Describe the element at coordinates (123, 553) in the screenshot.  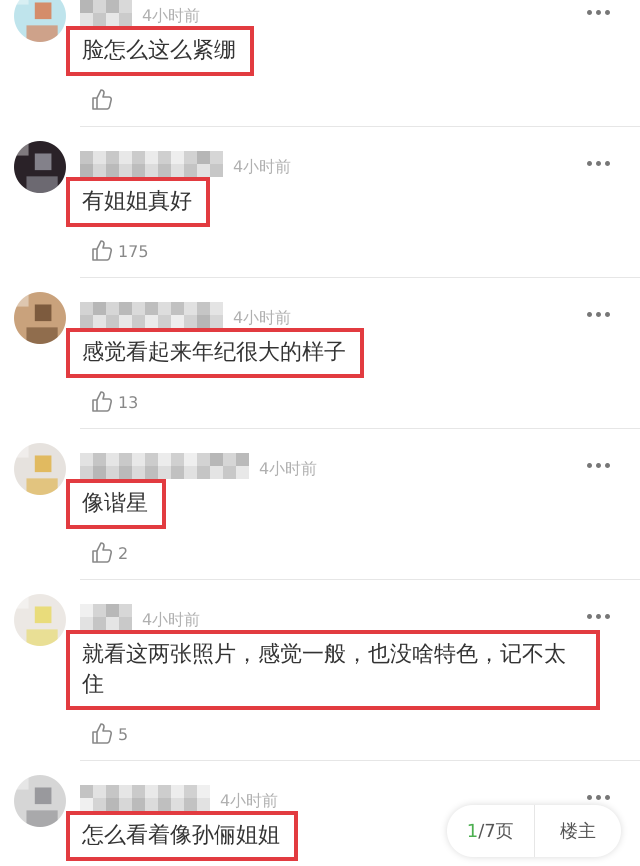
I see `like-count: 2` at that location.